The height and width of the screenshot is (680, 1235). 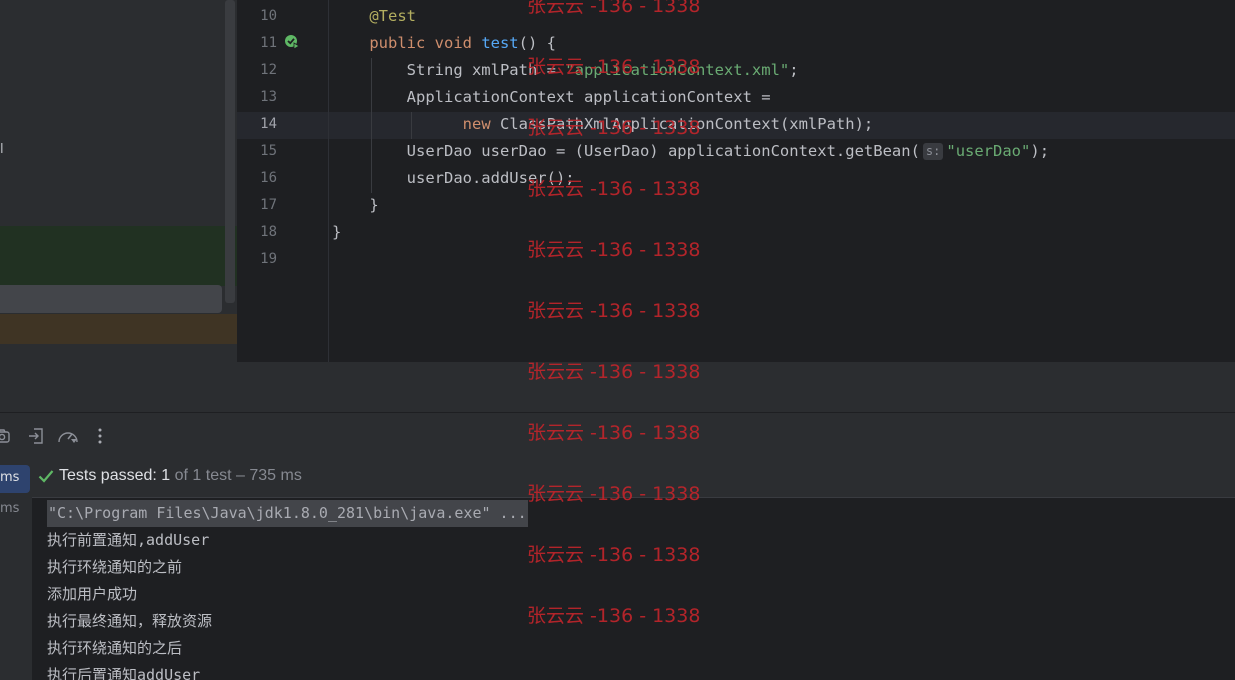 What do you see at coordinates (118, 256) in the screenshot?
I see `project-tree-highlight-row` at bounding box center [118, 256].